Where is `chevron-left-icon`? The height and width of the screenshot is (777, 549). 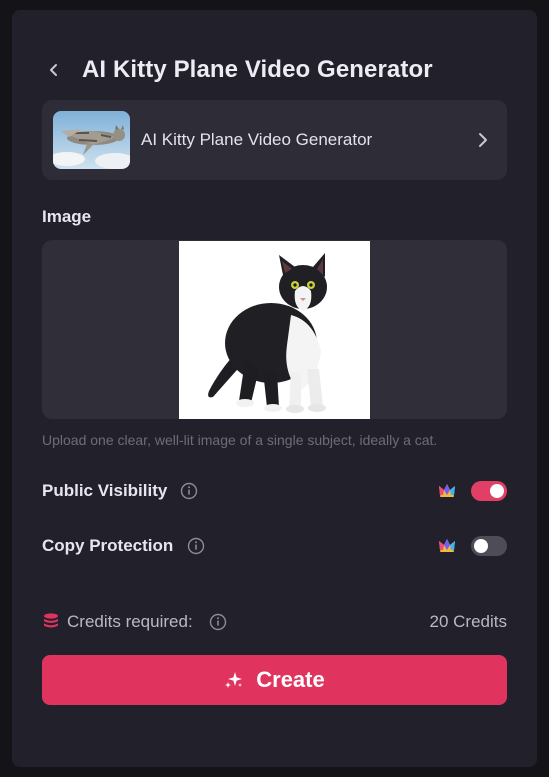 chevron-left-icon is located at coordinates (53, 70).